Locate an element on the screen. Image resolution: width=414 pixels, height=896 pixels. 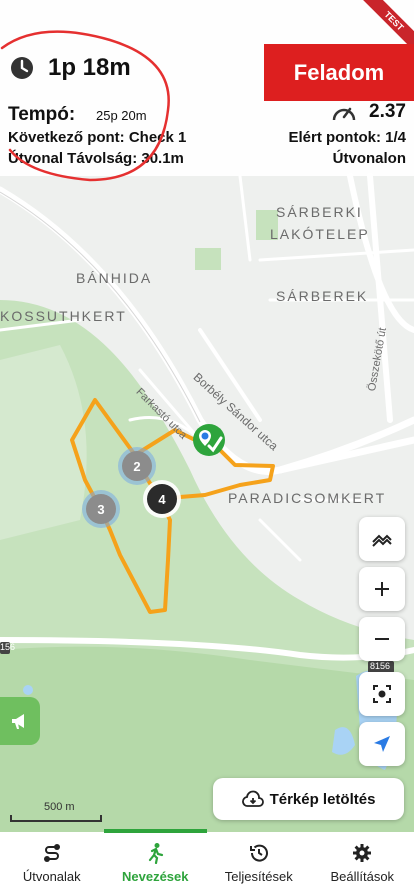
location-pin-icon is located at coordinates (211, 441).